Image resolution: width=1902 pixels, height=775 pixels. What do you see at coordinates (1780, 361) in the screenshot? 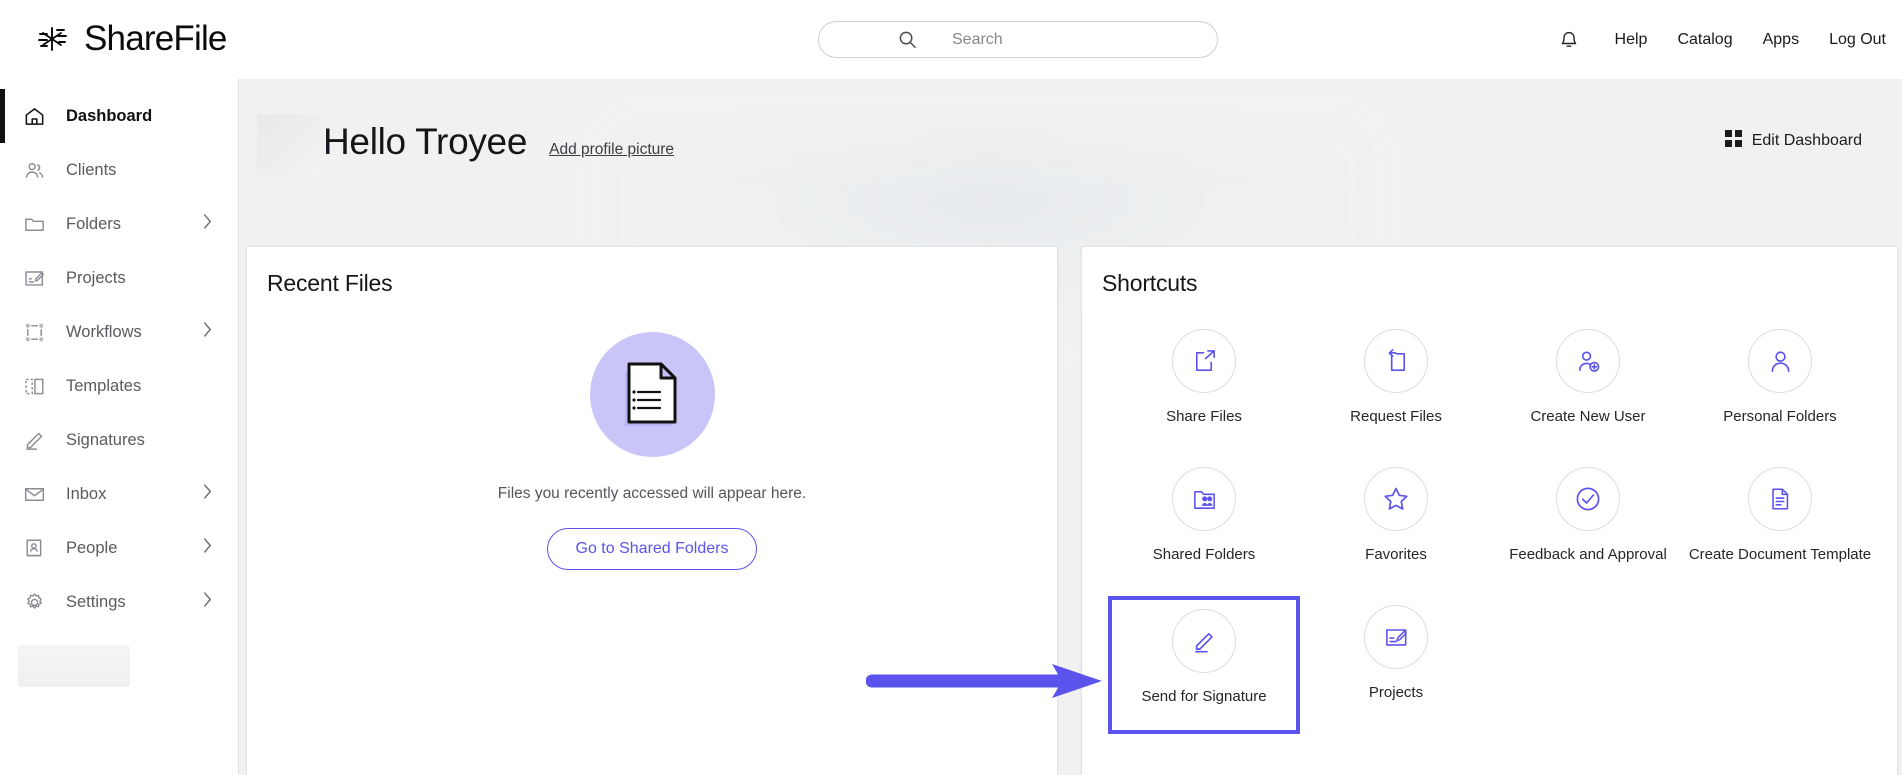
I see `person-icon` at bounding box center [1780, 361].